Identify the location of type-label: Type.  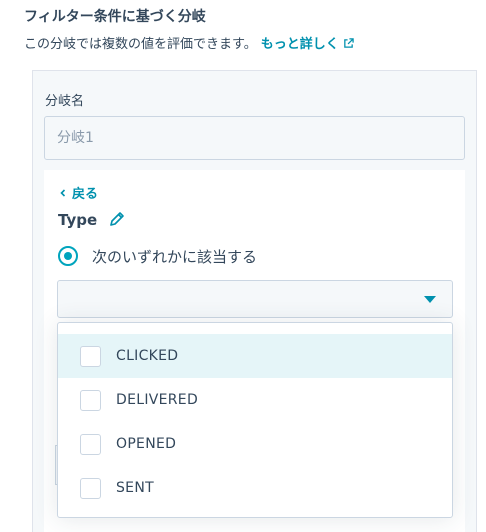
(78, 220).